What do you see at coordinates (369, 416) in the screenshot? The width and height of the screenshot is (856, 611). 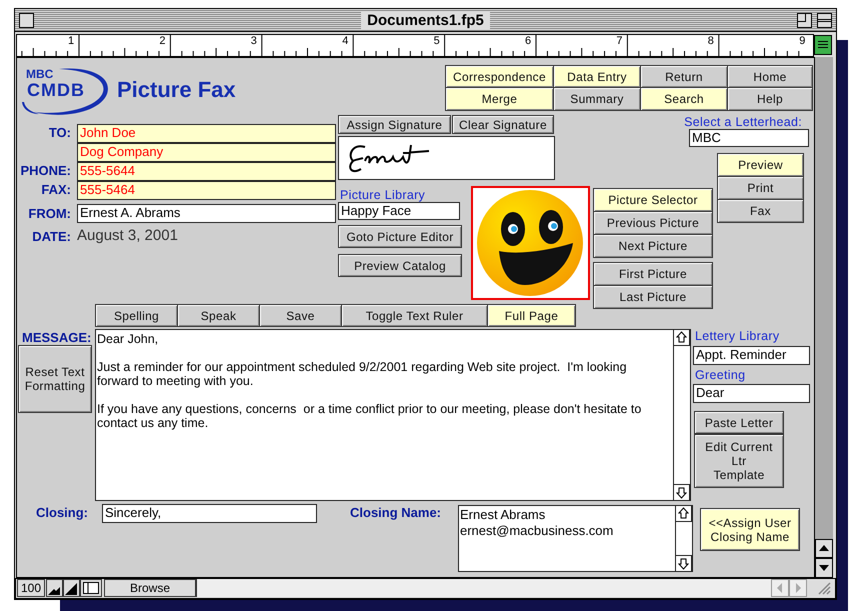 I see `message-paragraph: If you have any questions, concerns or a time conflict prior to our meeting, please don't hesitate to contact us any time.` at bounding box center [369, 416].